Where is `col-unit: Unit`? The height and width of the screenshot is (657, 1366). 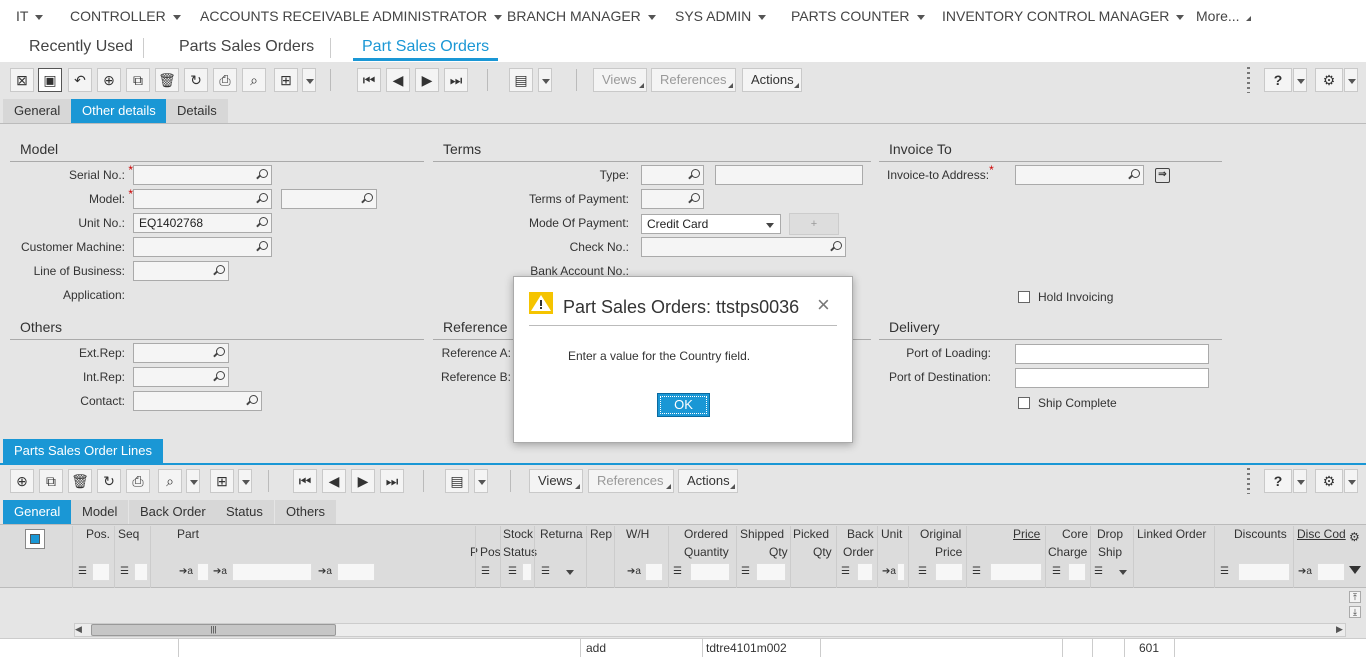
col-unit: Unit is located at coordinates (891, 534).